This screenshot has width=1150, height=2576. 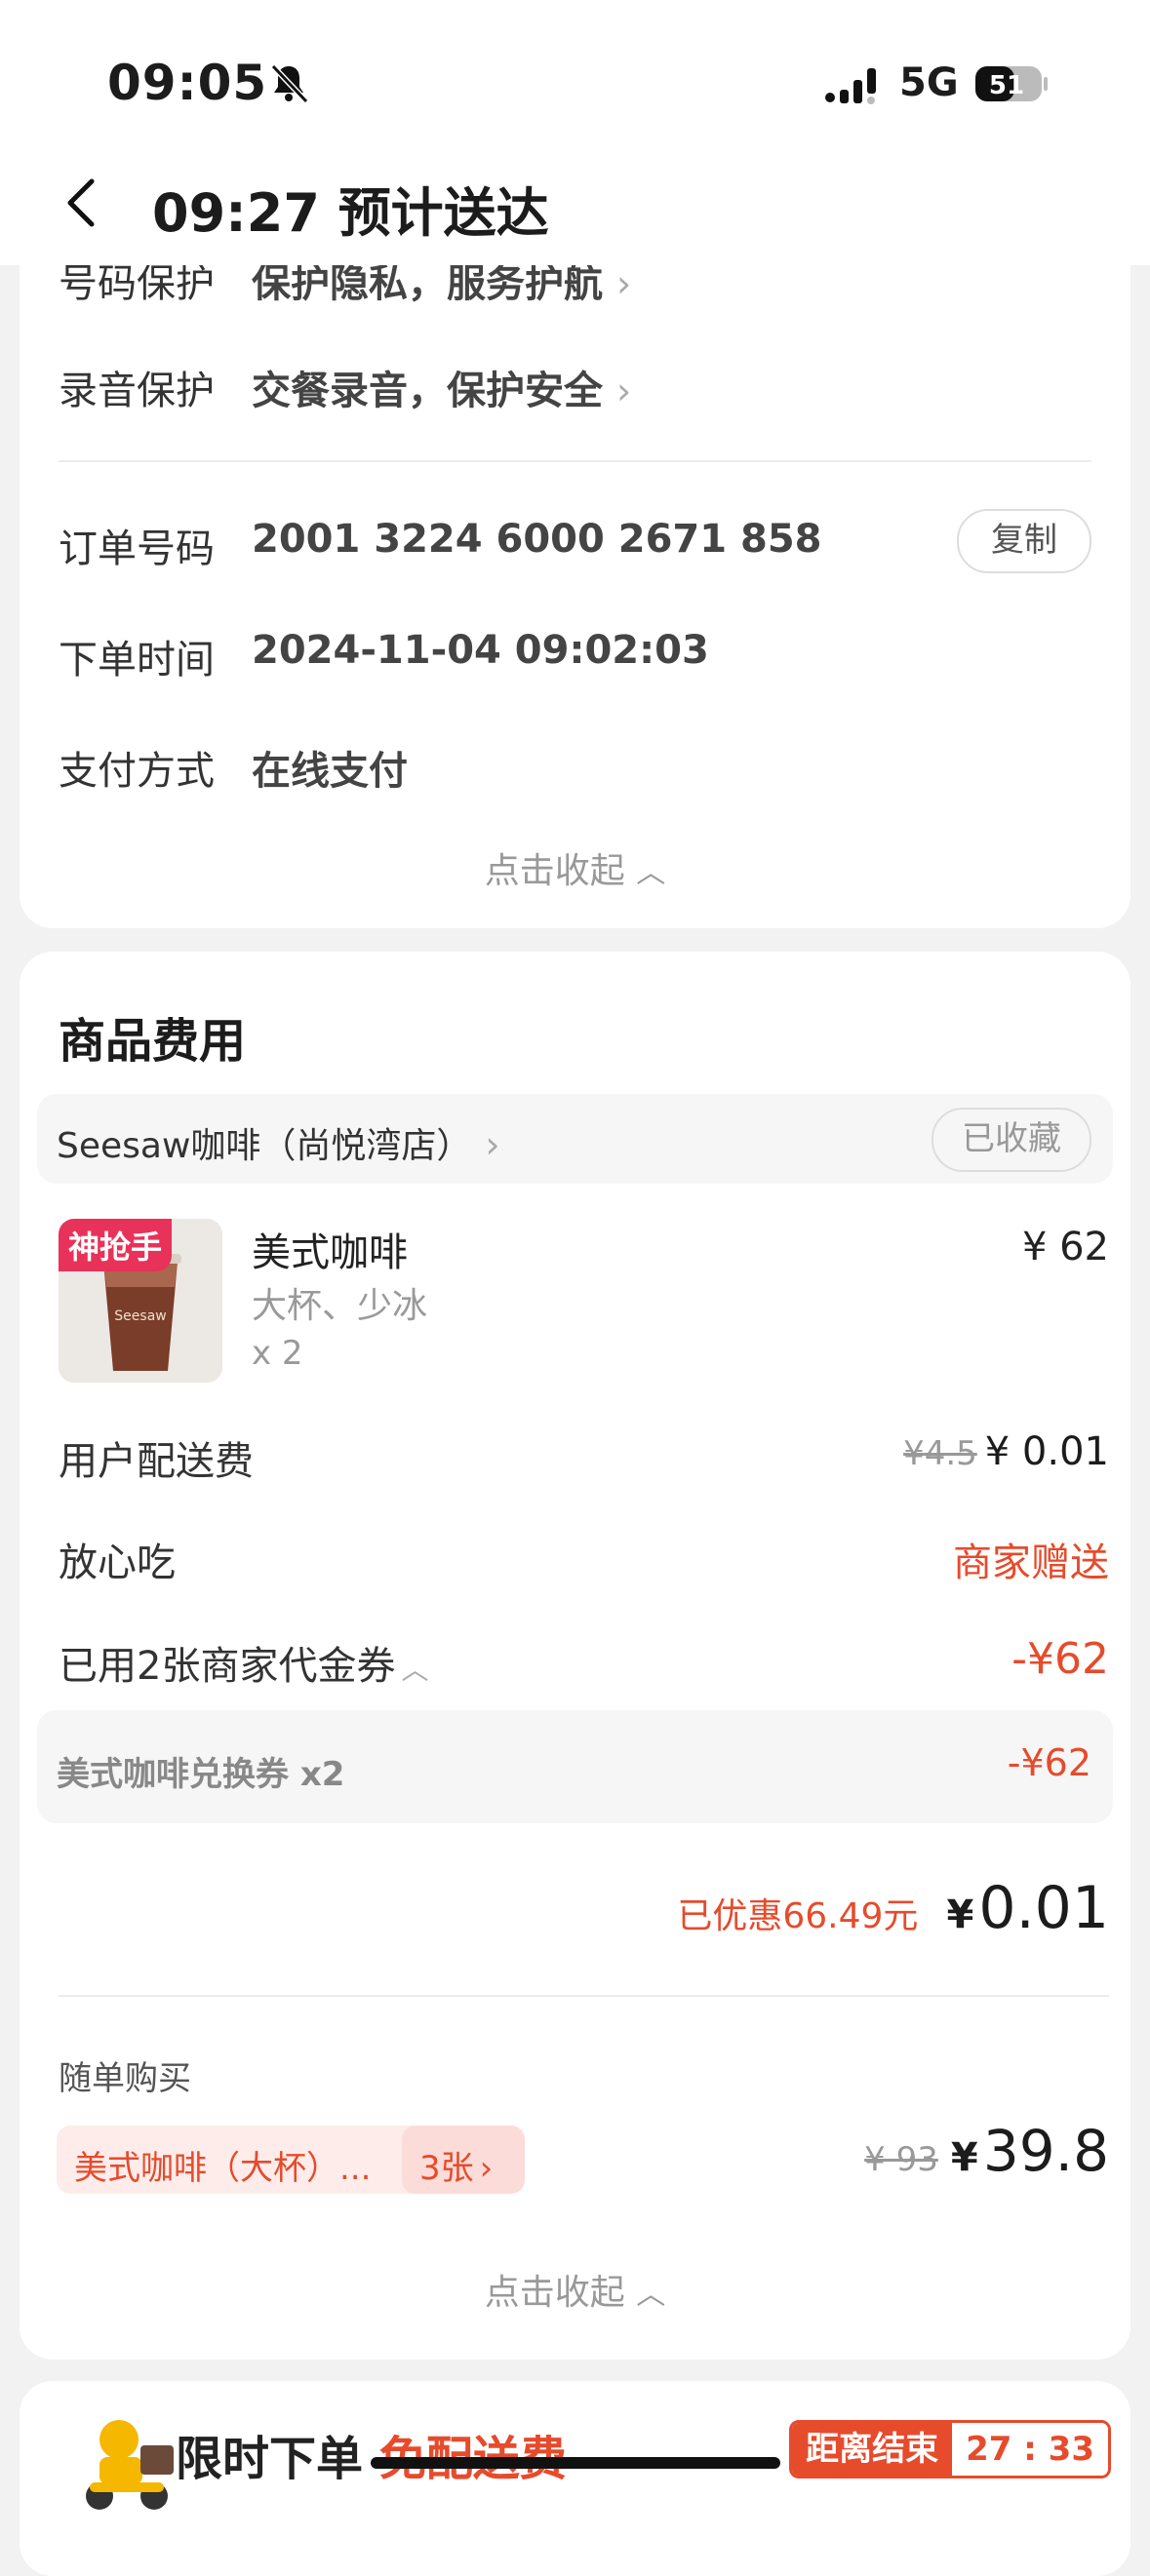 I want to click on svg-text: Seesaw, so click(x=140, y=1316).